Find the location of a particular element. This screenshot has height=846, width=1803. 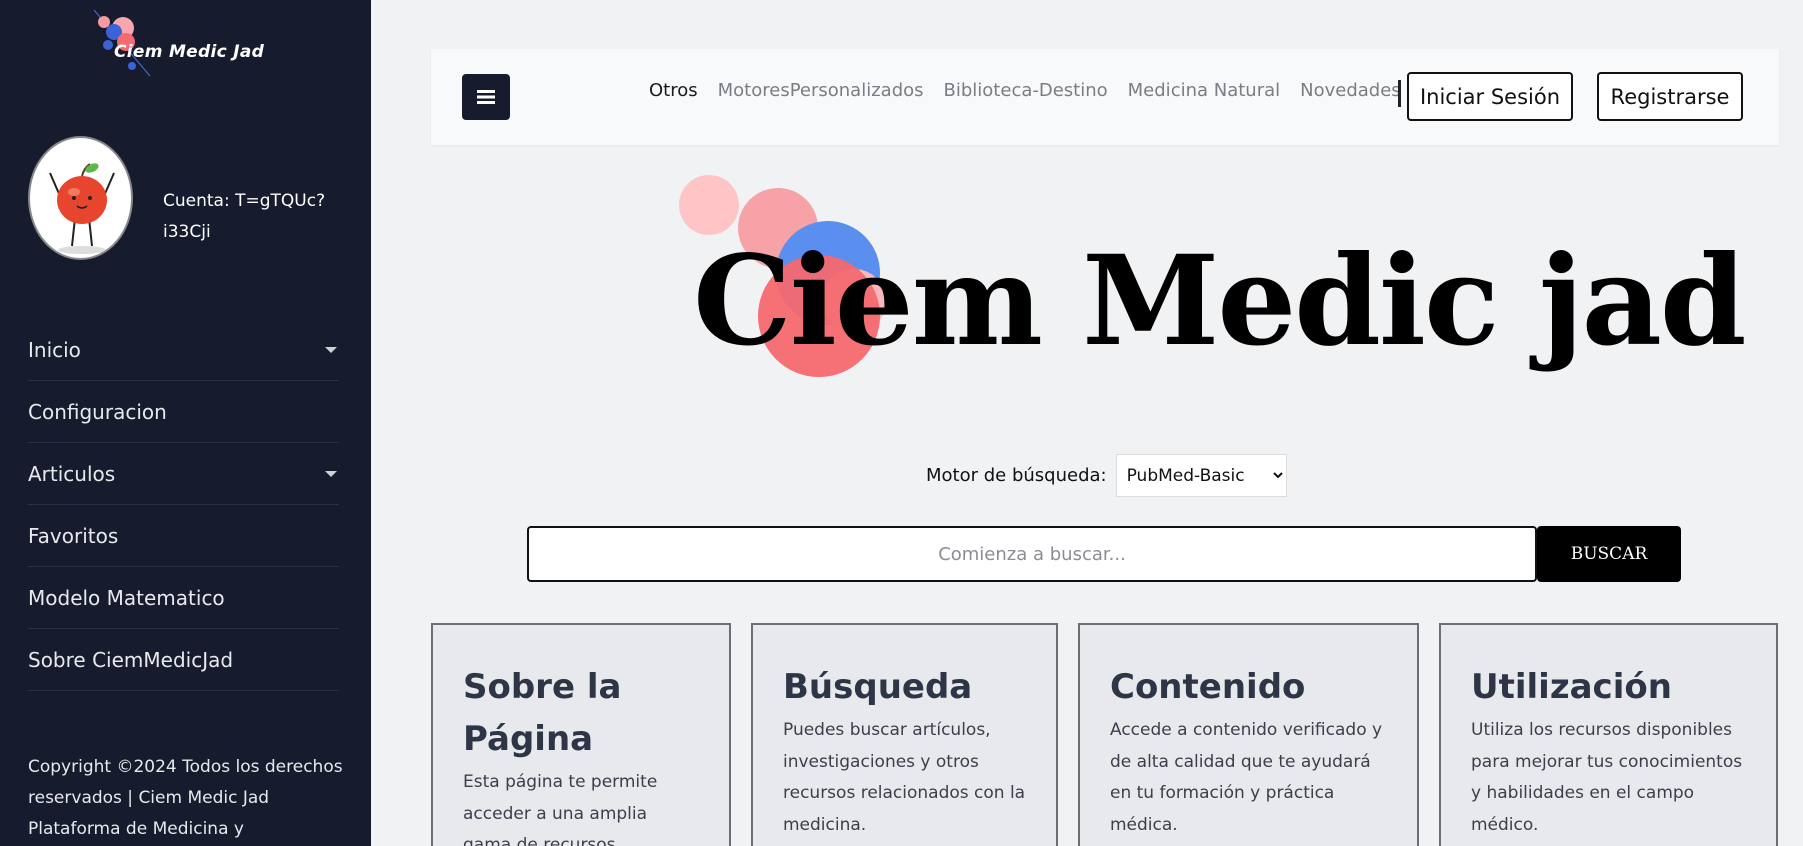

sidebar-item-modelo-matematico: Modelo Matematico is located at coordinates (183, 598).